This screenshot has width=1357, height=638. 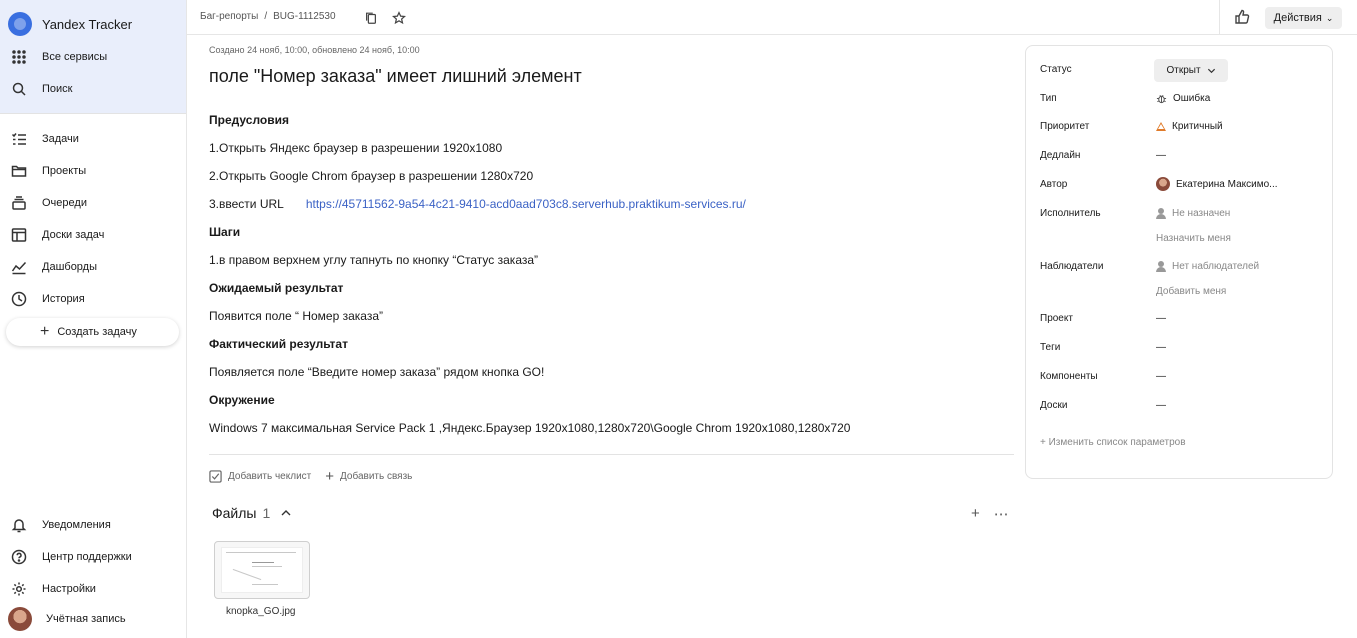 I want to click on sidebar-item-history: История, so click(x=47, y=299).